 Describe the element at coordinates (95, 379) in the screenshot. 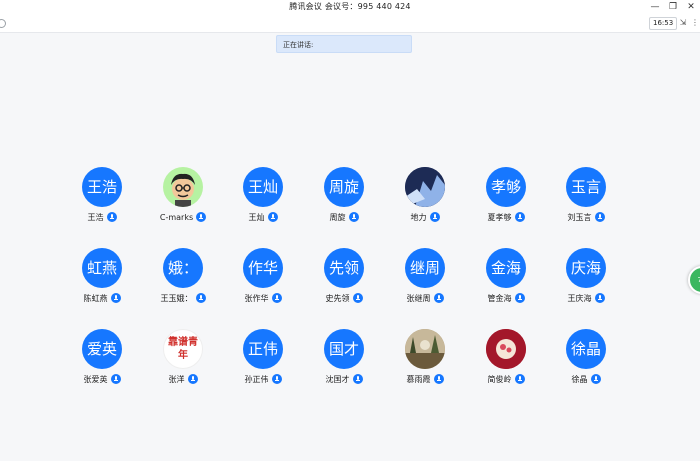

I see `participant-name: 张爱英` at that location.